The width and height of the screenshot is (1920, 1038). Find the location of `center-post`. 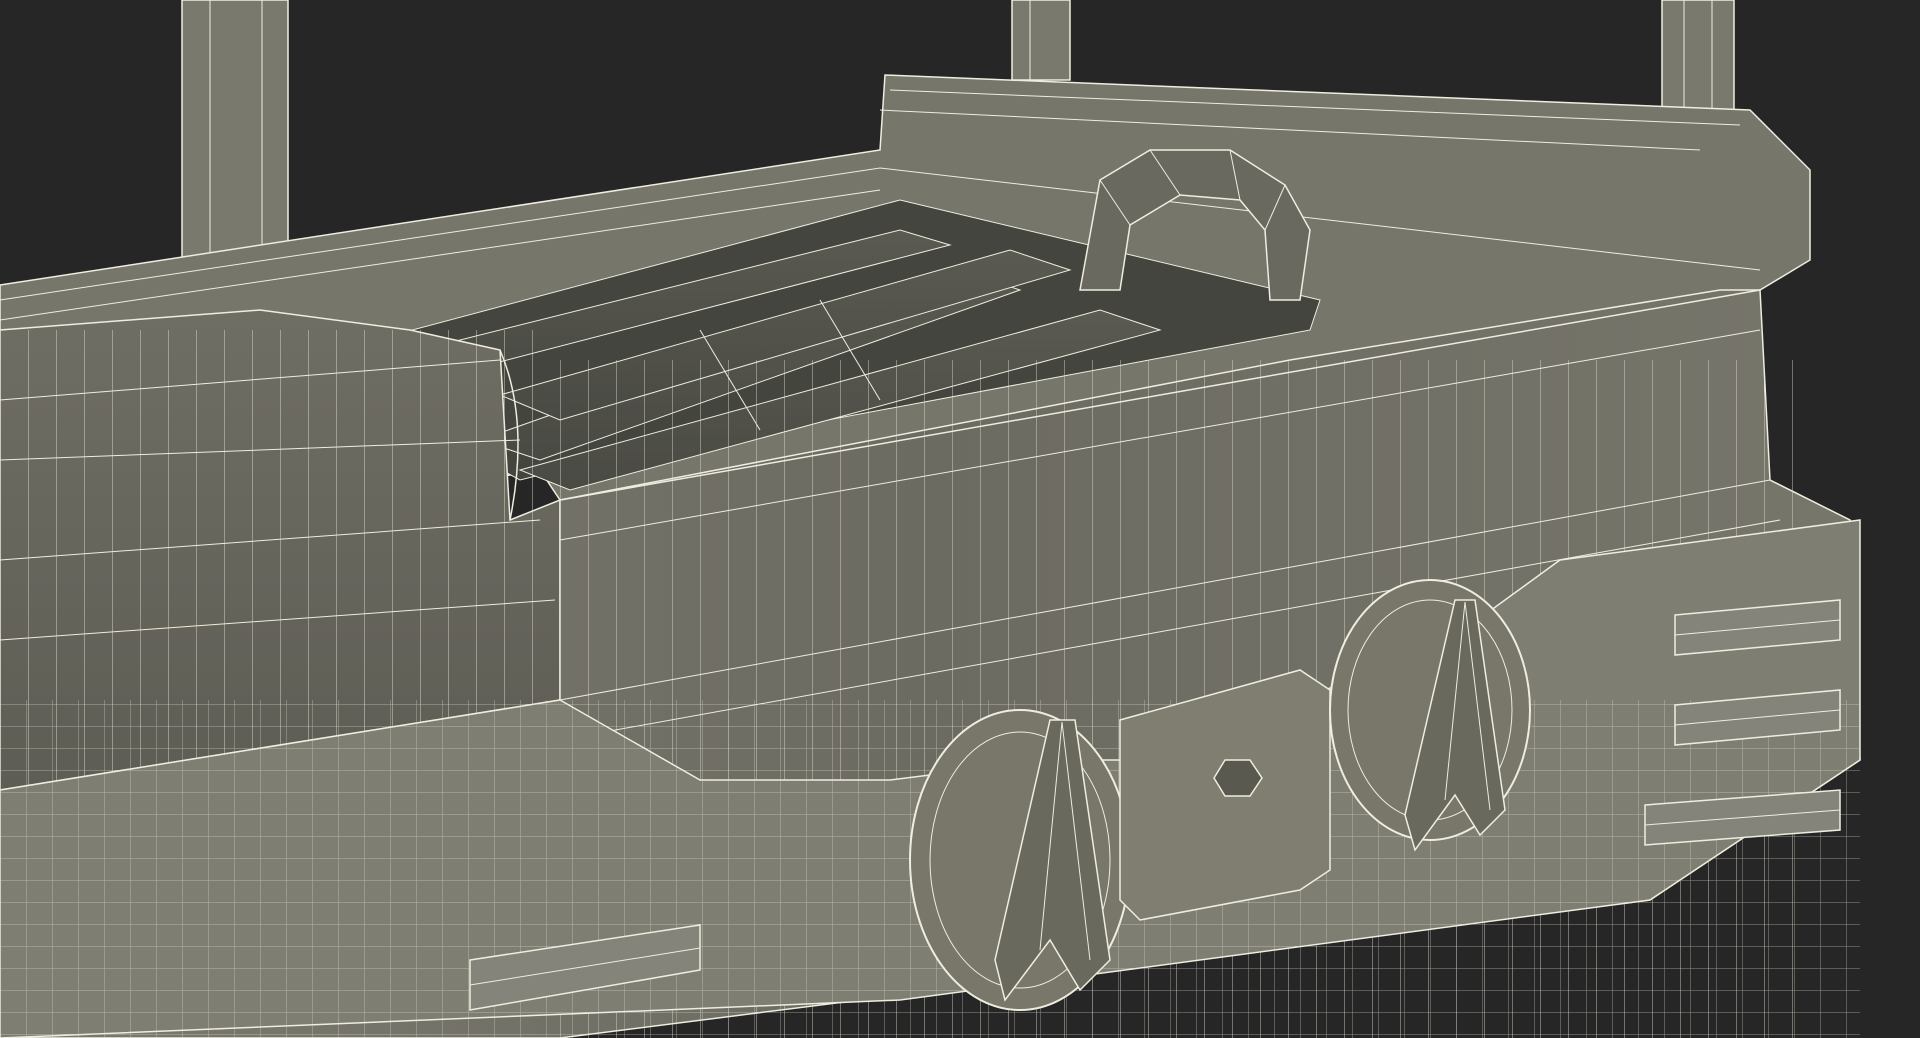

center-post is located at coordinates (1041, 40).